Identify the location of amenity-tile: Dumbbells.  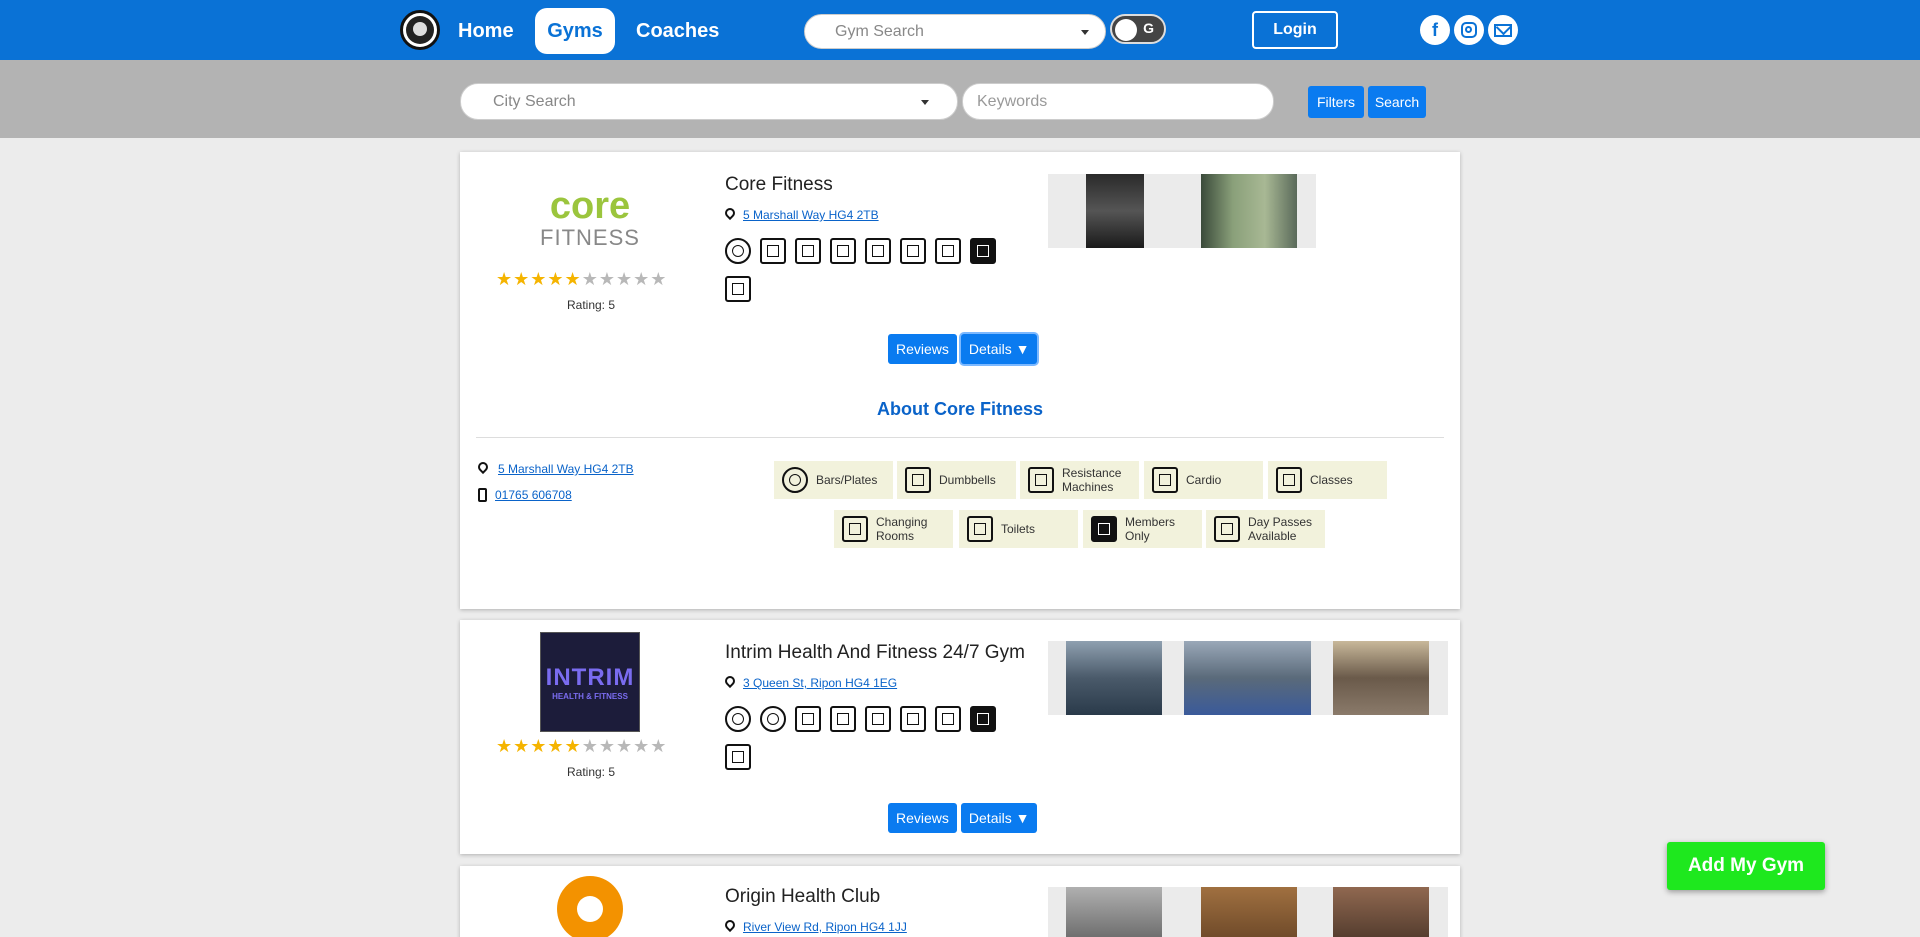
(956, 480).